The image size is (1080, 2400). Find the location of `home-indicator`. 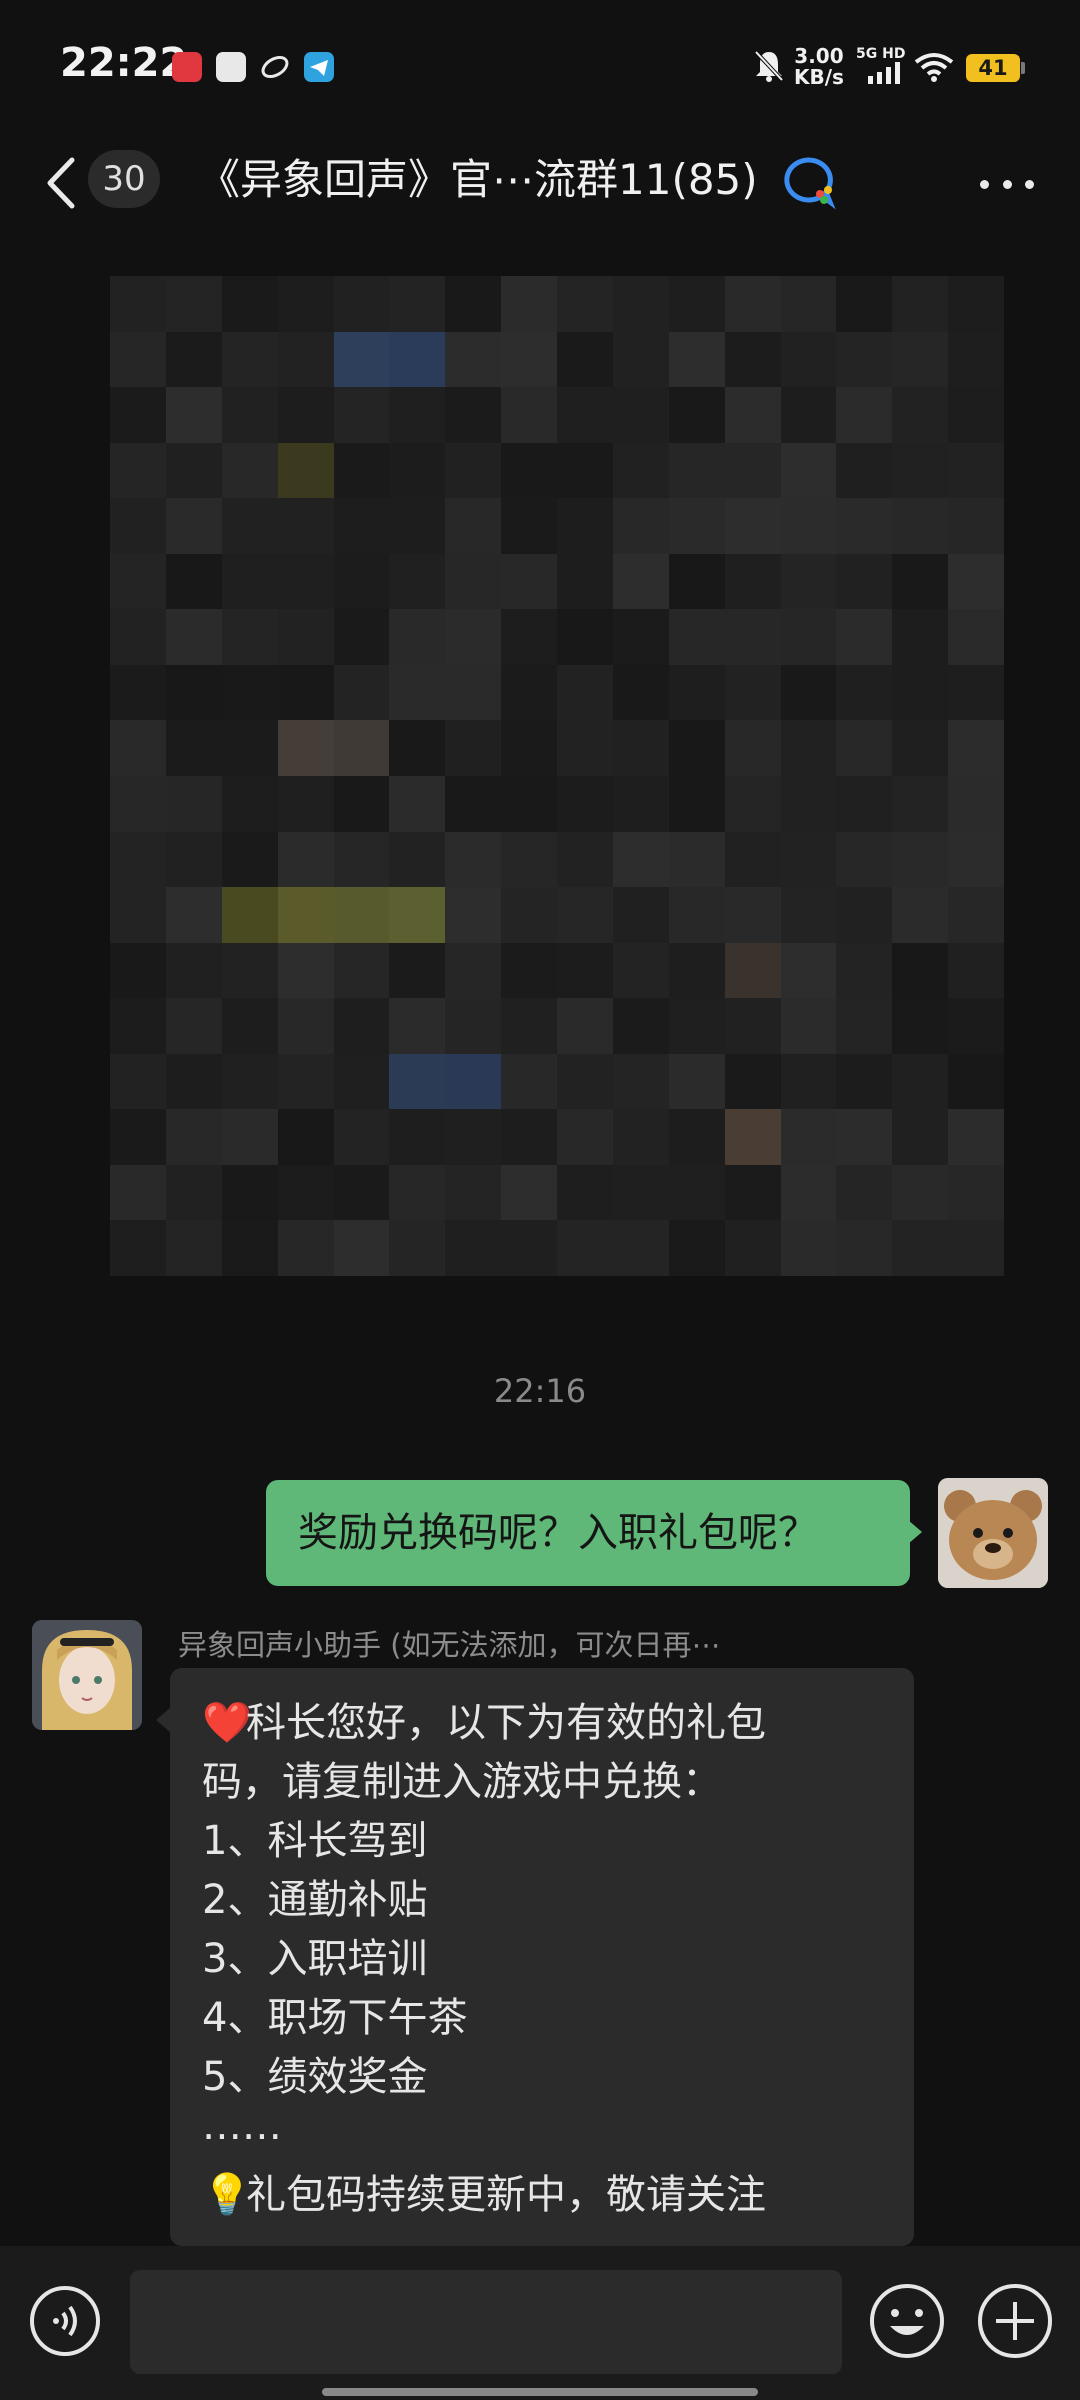

home-indicator is located at coordinates (540, 2392).